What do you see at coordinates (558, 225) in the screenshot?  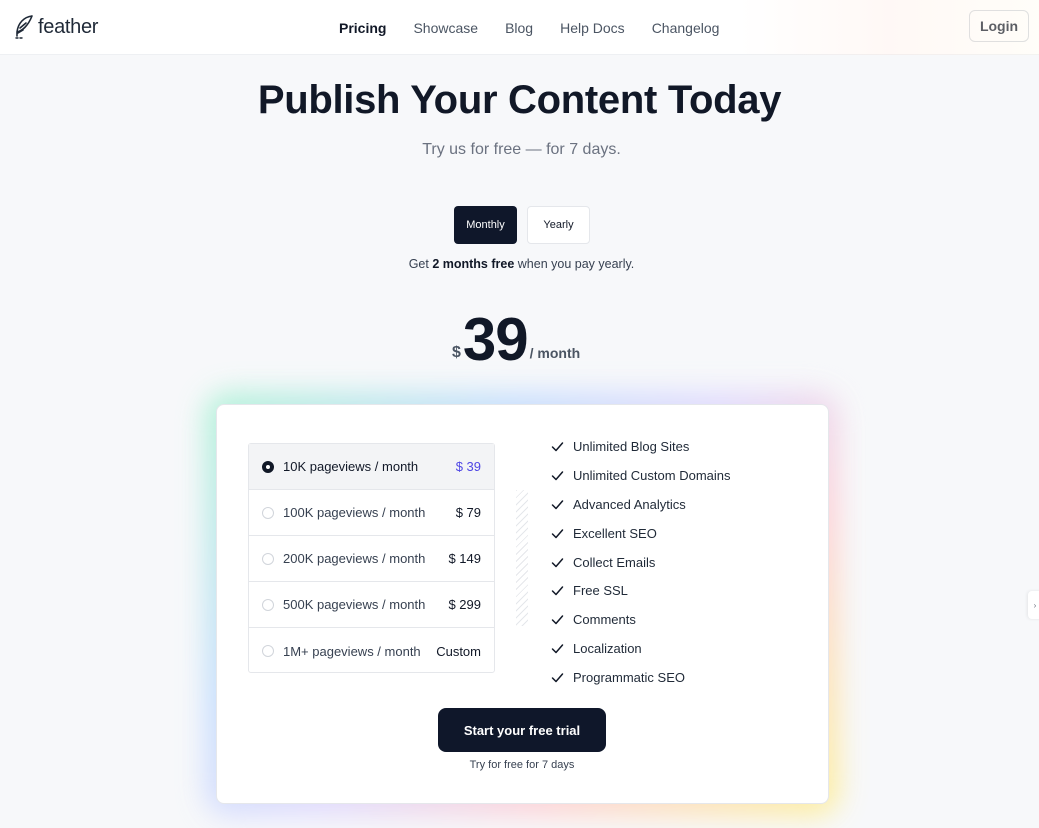 I see `billing-yearly-button: Yearly` at bounding box center [558, 225].